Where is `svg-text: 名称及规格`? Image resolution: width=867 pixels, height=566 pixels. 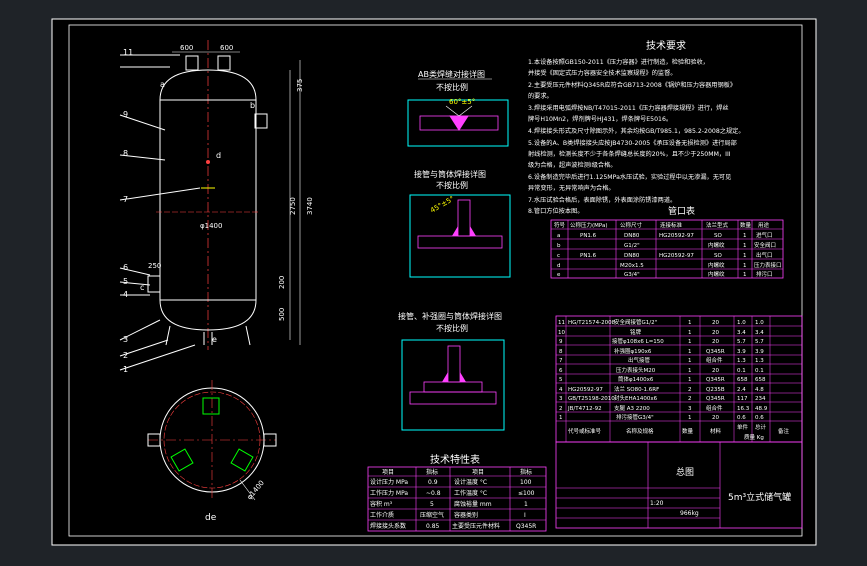 svg-text: 名称及规格 is located at coordinates (640, 431).